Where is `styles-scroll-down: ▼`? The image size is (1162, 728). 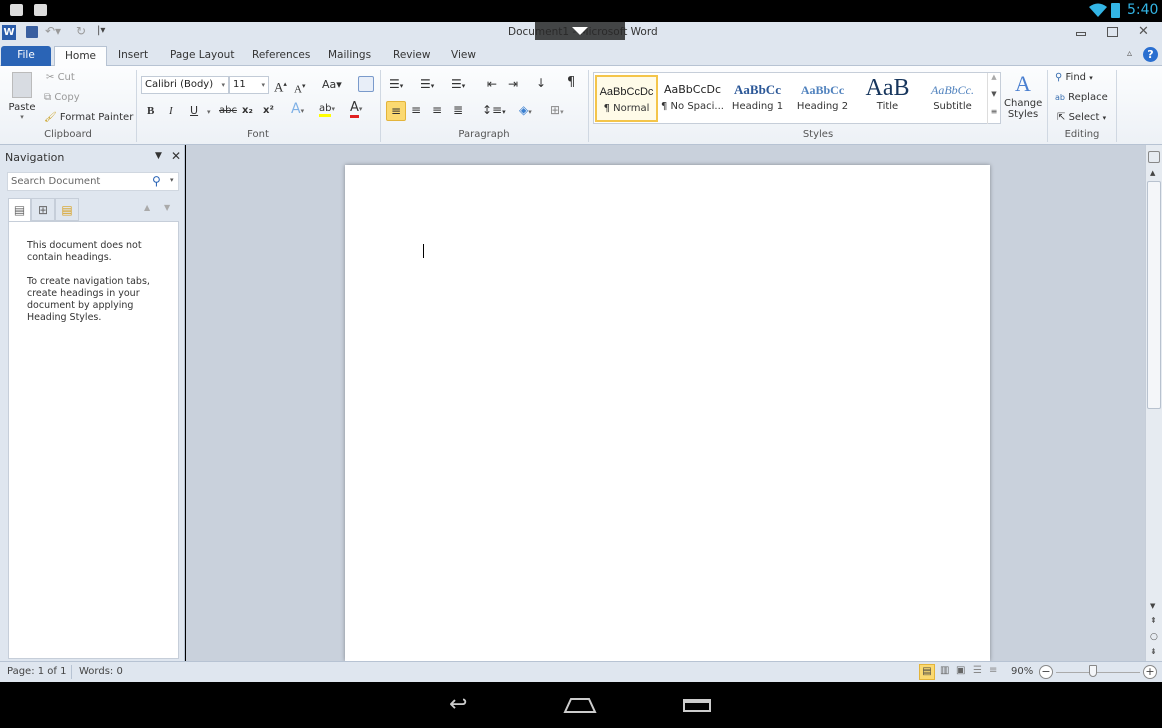 styles-scroll-down: ▼ is located at coordinates (993, 98).